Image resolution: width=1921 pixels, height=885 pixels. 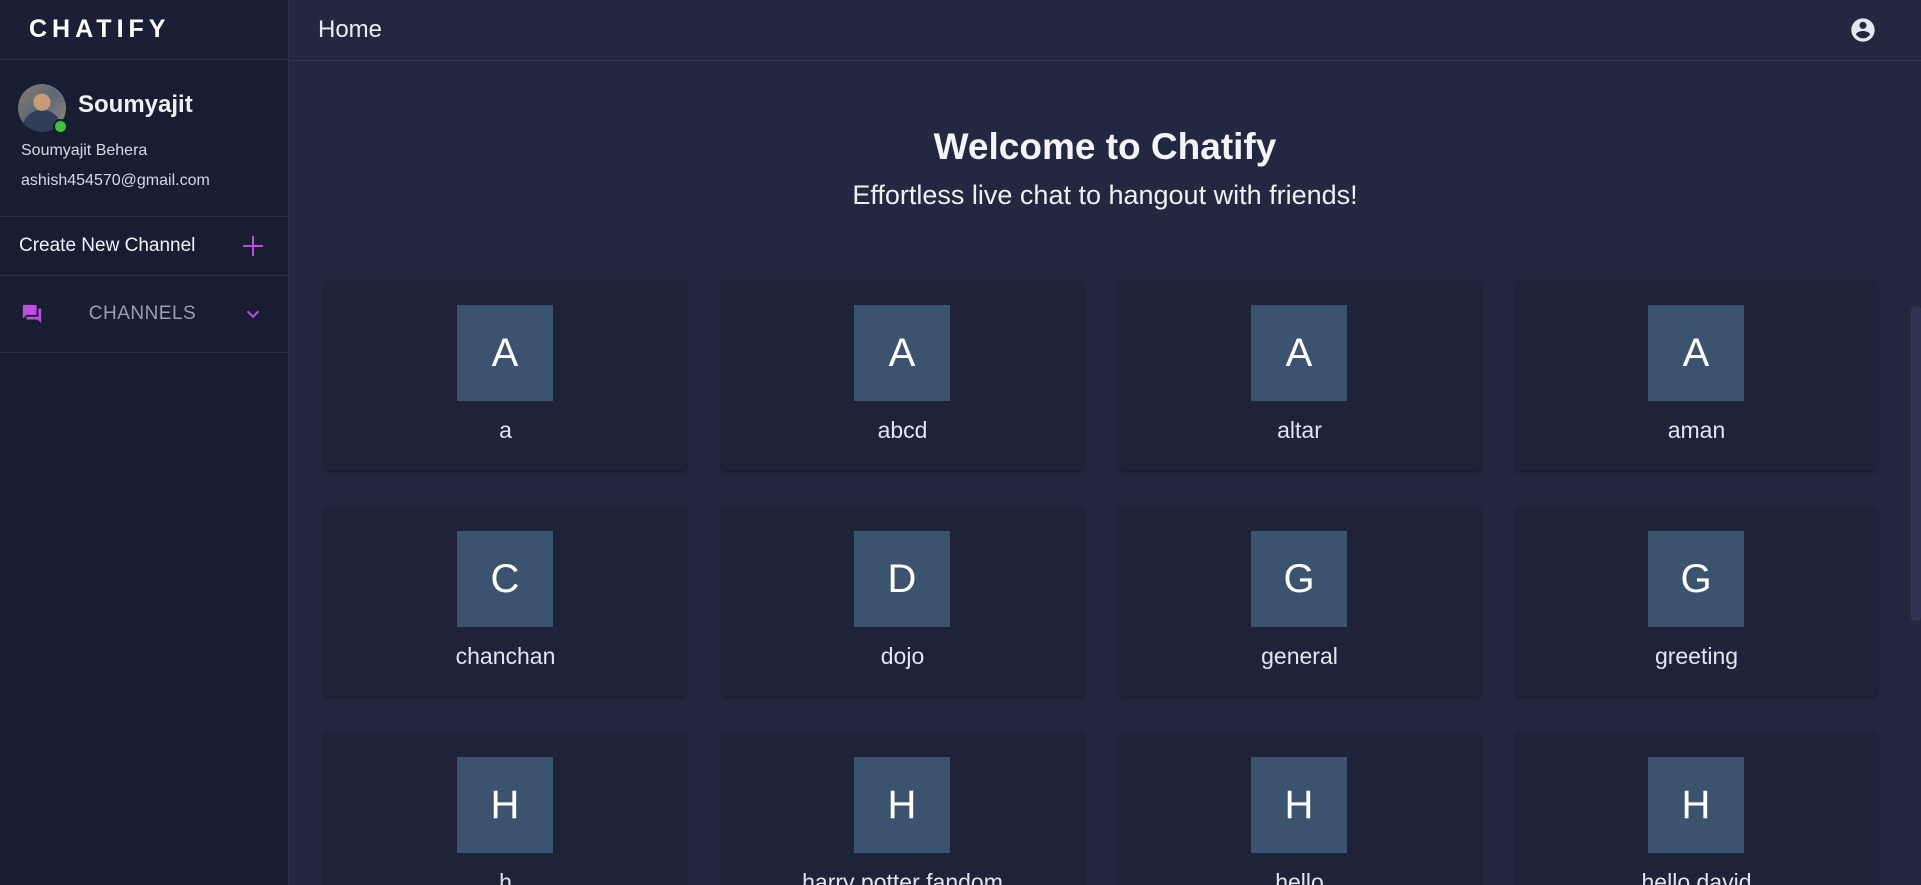 I want to click on forum-icon, so click(x=32, y=314).